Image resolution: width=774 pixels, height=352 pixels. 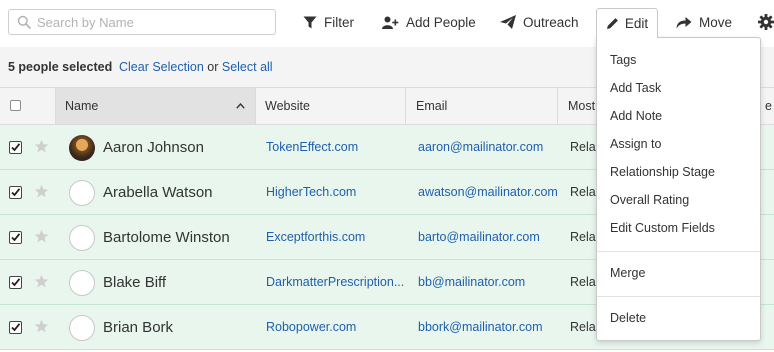 What do you see at coordinates (138, 327) in the screenshot?
I see `person-name: Brian Bork` at bounding box center [138, 327].